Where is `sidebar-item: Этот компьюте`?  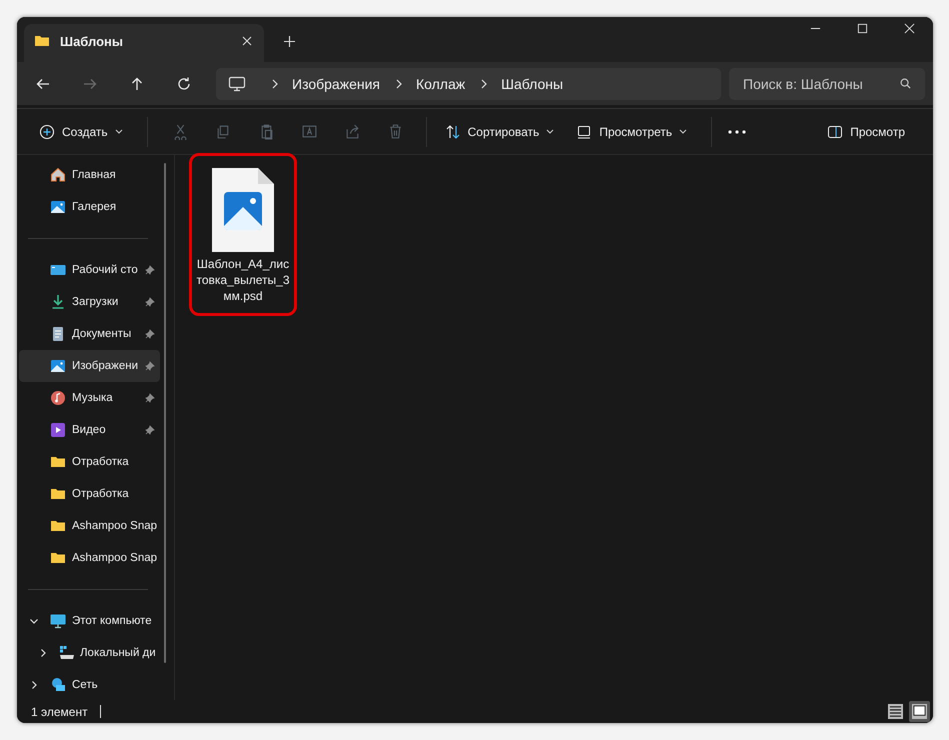
sidebar-item: Этот компьюте is located at coordinates (89, 621).